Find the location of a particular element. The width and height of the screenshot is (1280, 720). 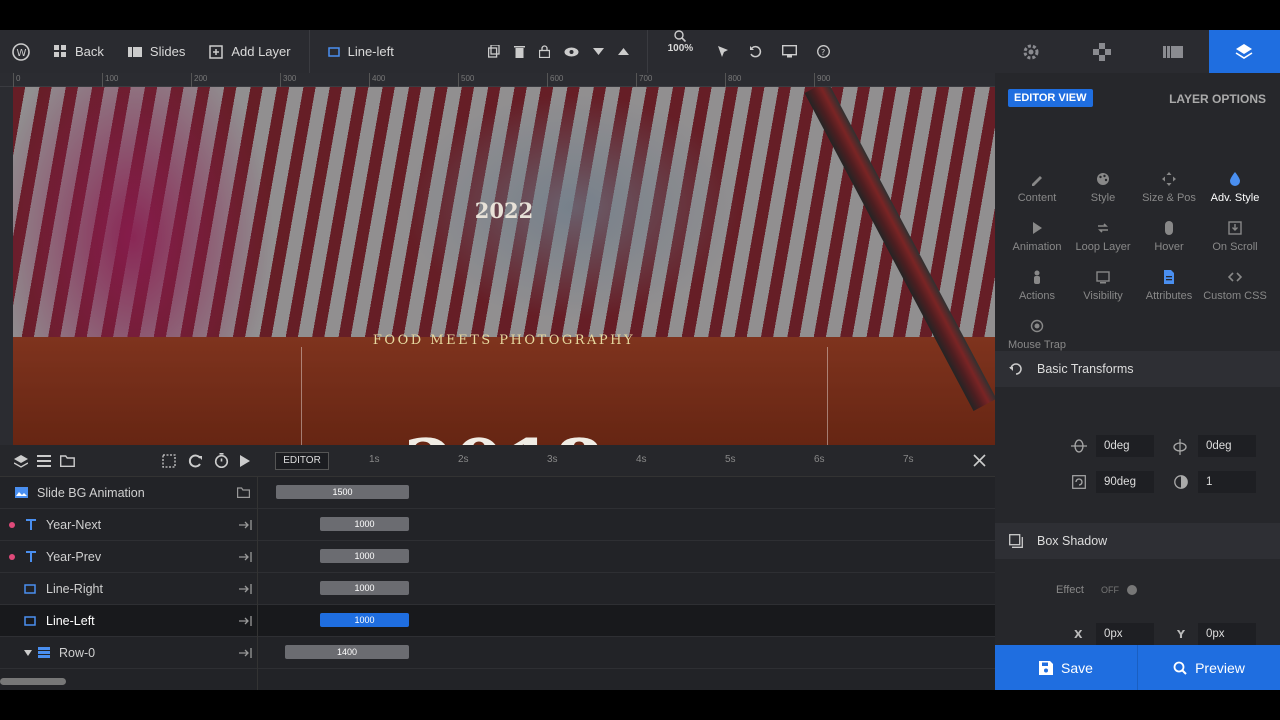

folder-icon is located at coordinates (67, 461).